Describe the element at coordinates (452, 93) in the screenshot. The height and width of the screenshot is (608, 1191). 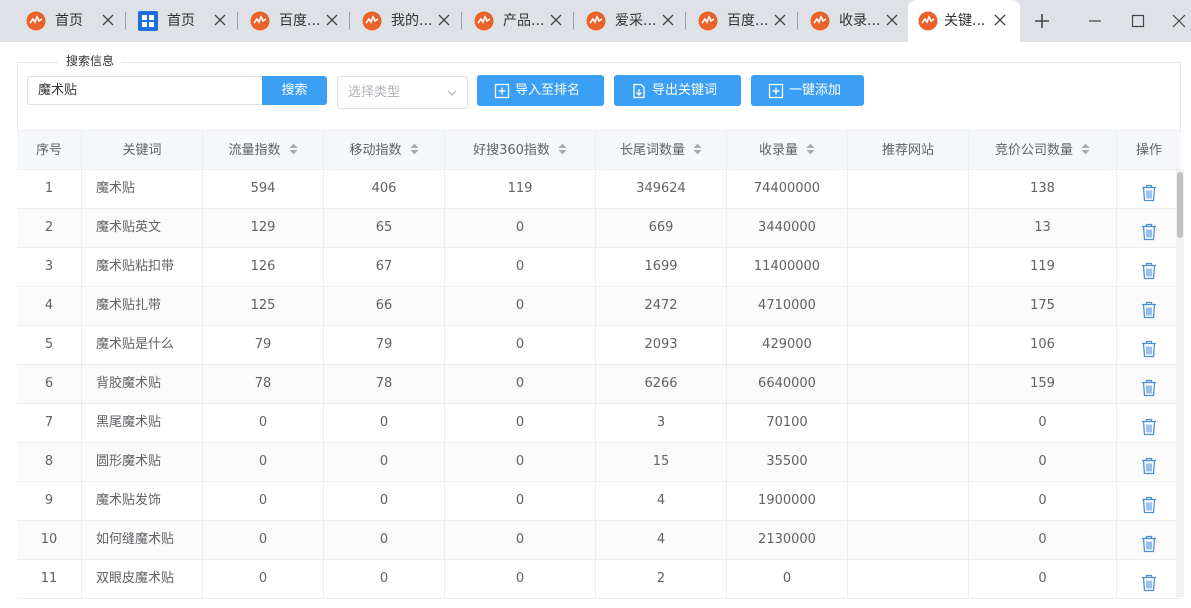
I see `chevron-down-icon` at that location.